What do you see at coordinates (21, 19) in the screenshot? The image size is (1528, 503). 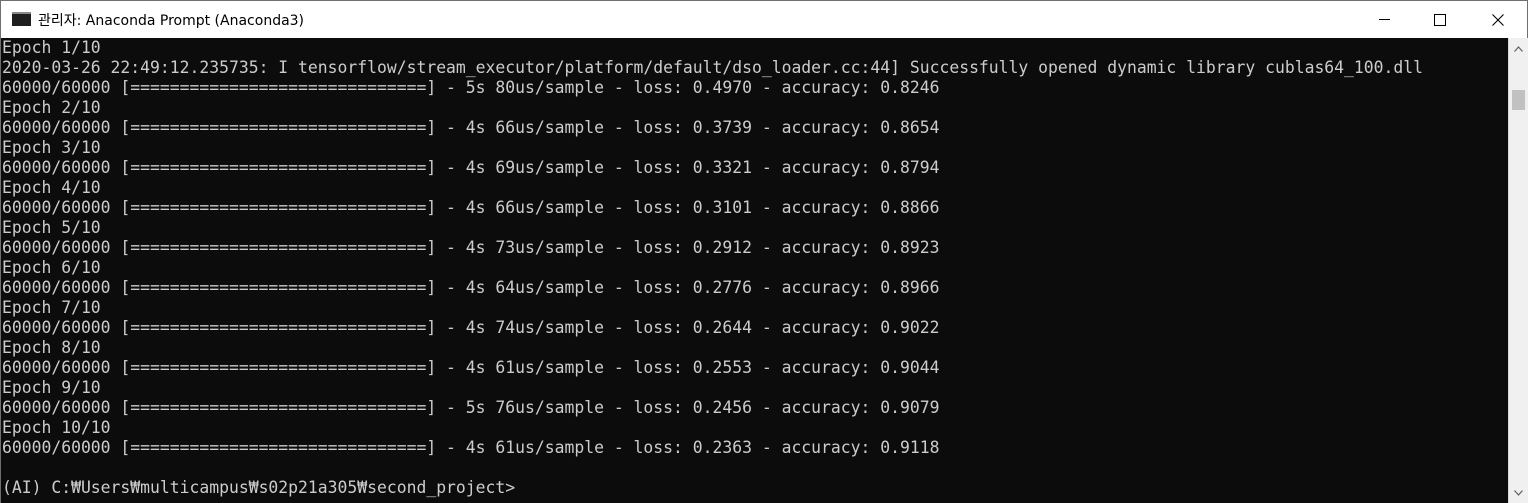 I see `console-window-icon` at bounding box center [21, 19].